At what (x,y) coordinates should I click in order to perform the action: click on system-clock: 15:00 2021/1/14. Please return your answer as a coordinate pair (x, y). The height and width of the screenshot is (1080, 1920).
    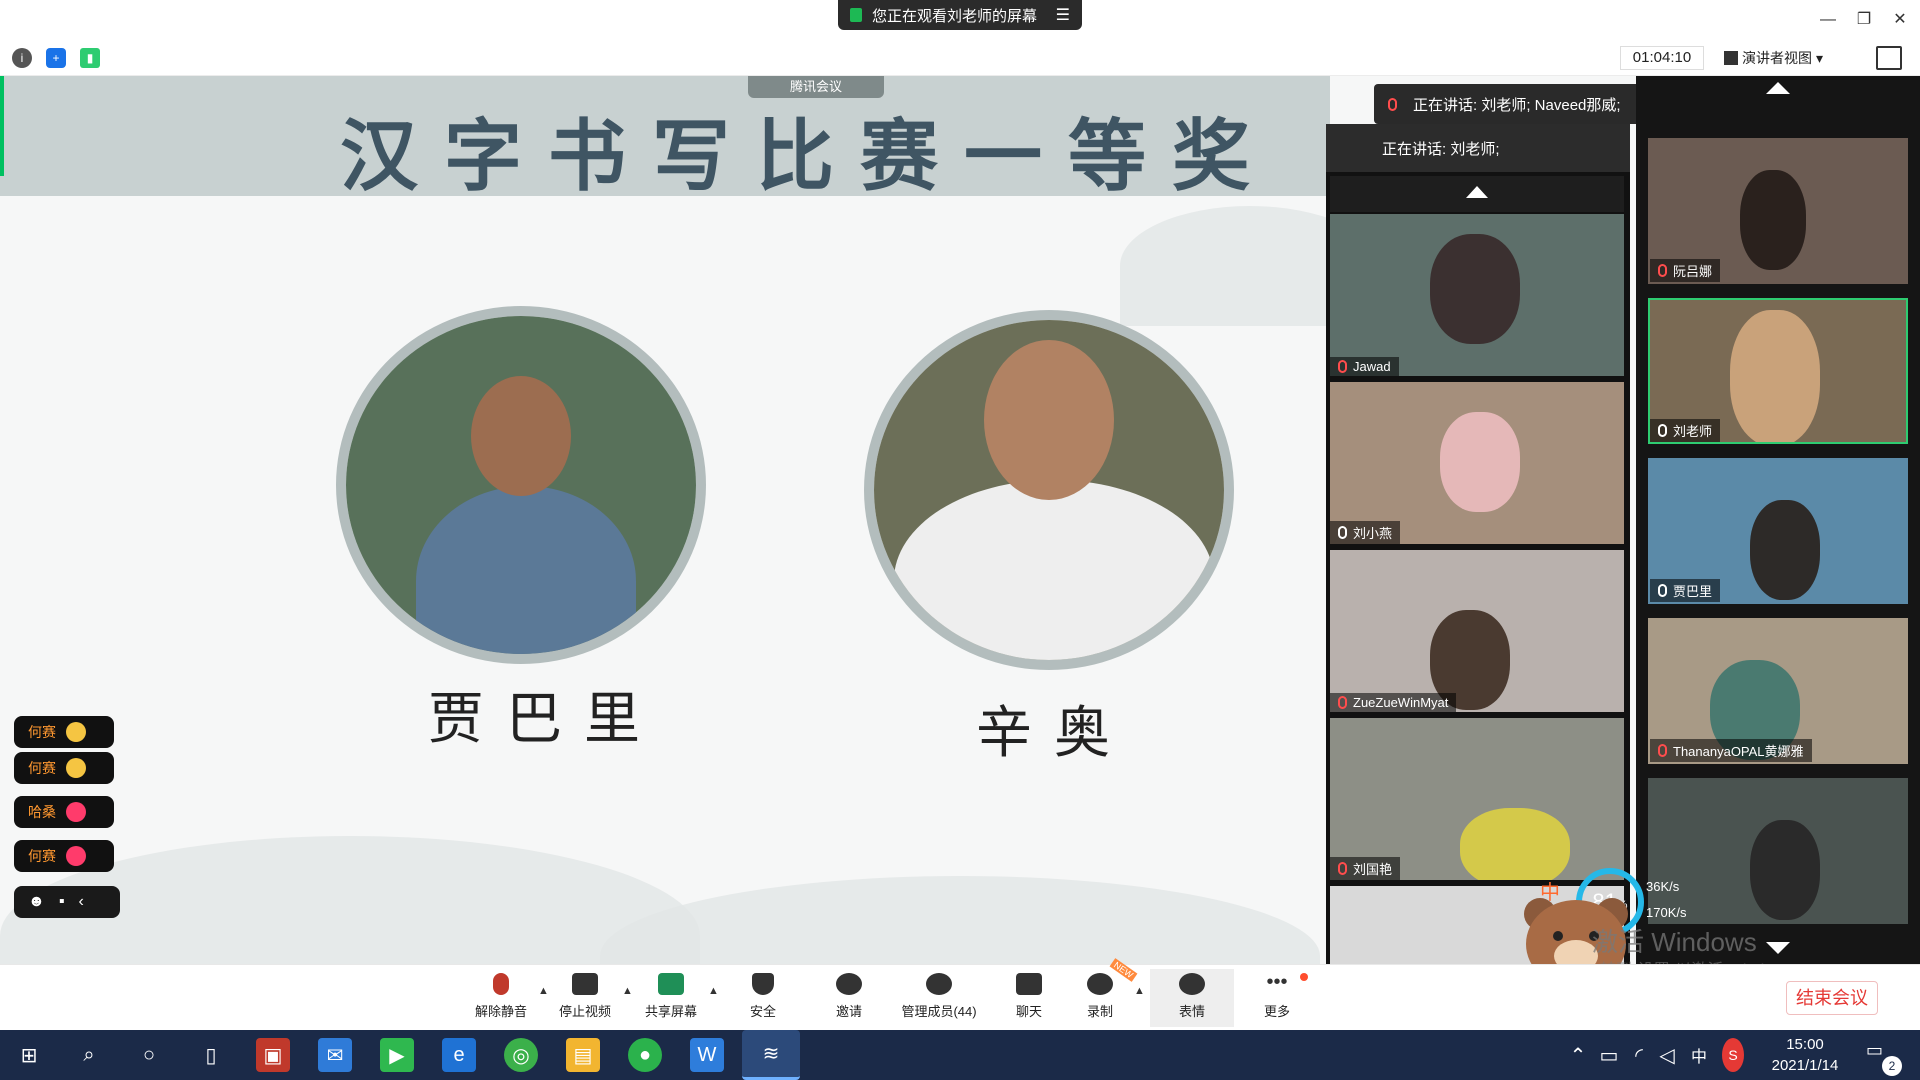
    Looking at the image, I should click on (1805, 1055).